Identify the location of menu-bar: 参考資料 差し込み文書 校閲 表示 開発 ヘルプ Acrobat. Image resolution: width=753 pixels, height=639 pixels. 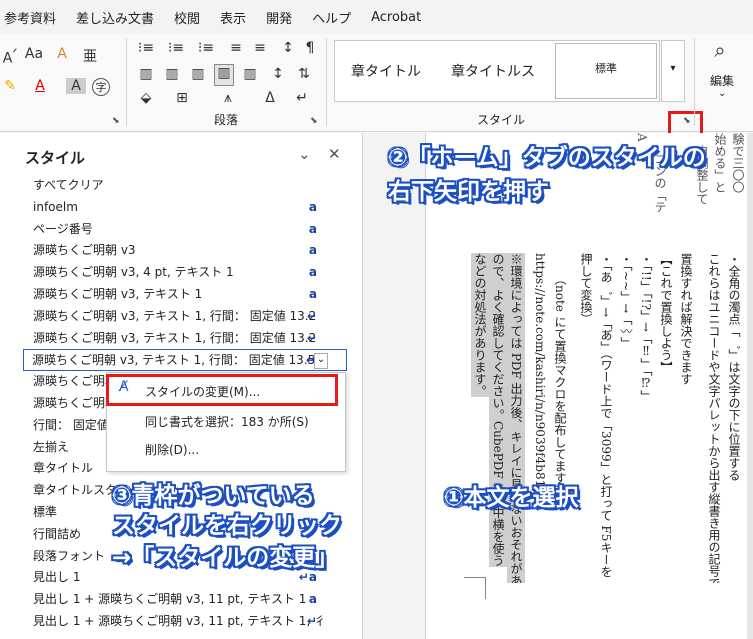
(376, 17).